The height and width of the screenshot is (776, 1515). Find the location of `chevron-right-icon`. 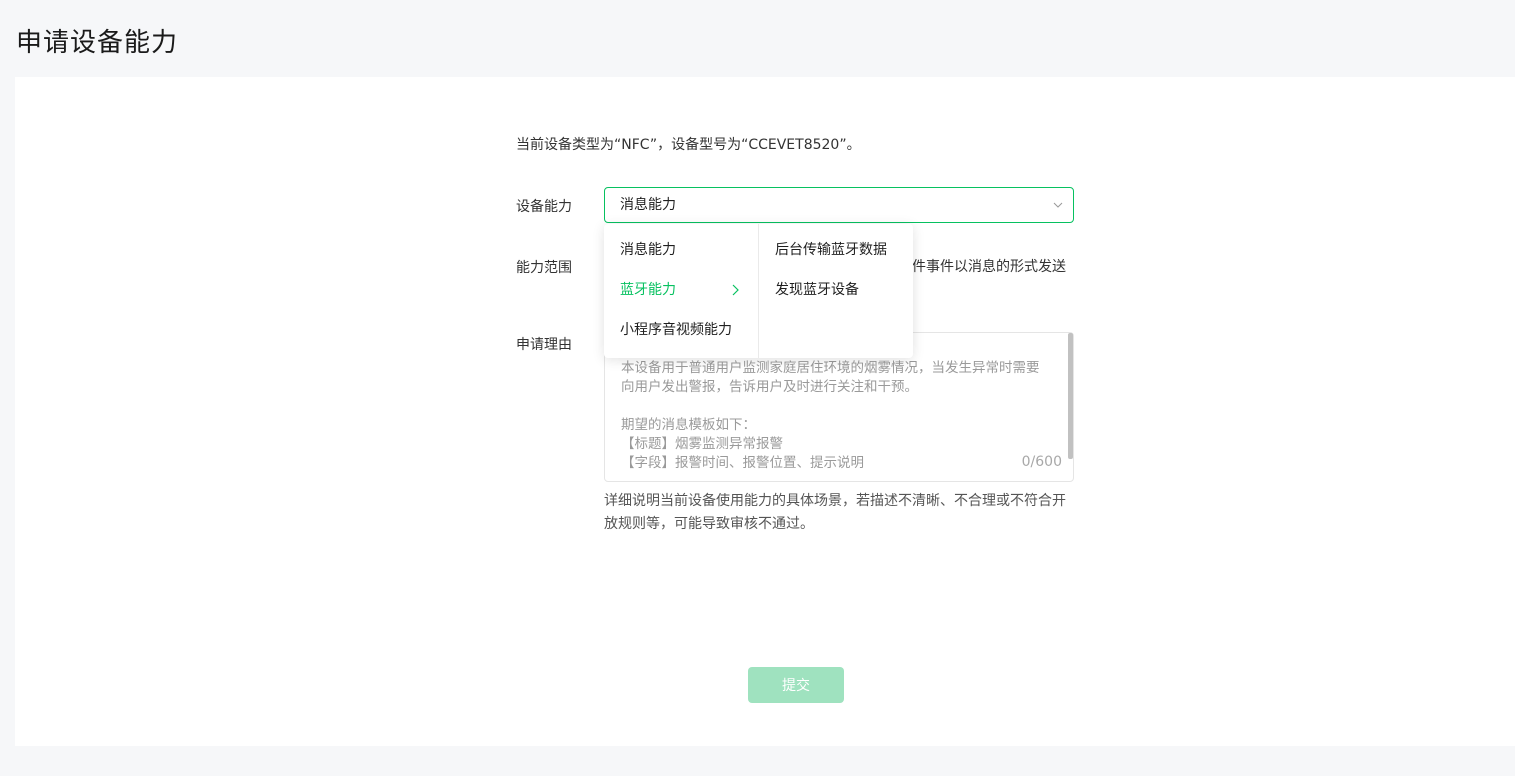

chevron-right-icon is located at coordinates (735, 290).